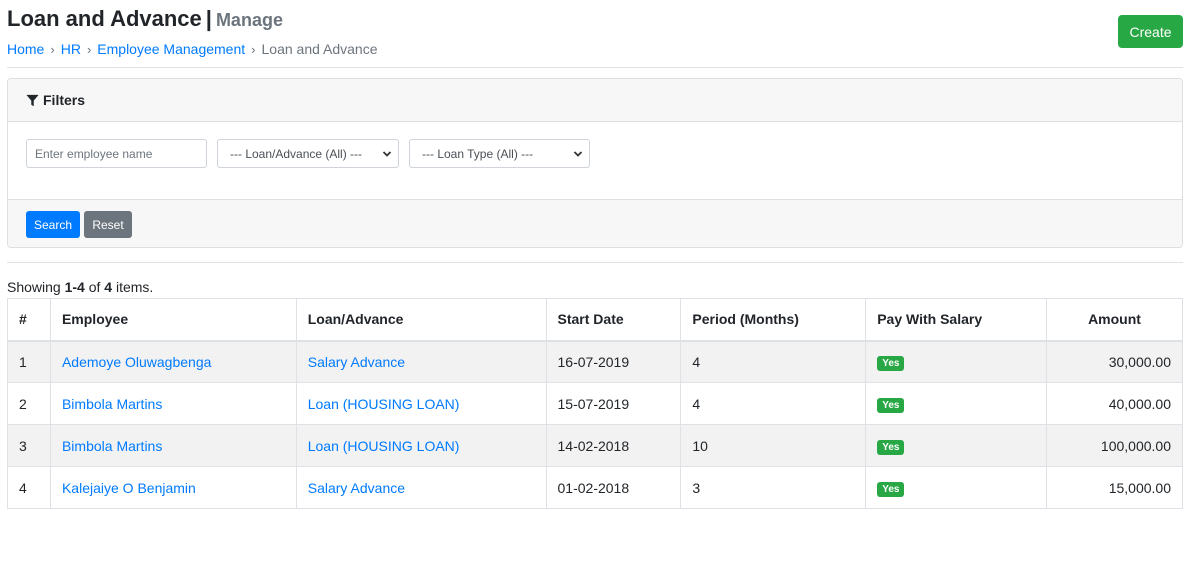 The height and width of the screenshot is (570, 1190). I want to click on loan-advance-selected-value: --- Loan/Advance (All) ---, so click(296, 153).